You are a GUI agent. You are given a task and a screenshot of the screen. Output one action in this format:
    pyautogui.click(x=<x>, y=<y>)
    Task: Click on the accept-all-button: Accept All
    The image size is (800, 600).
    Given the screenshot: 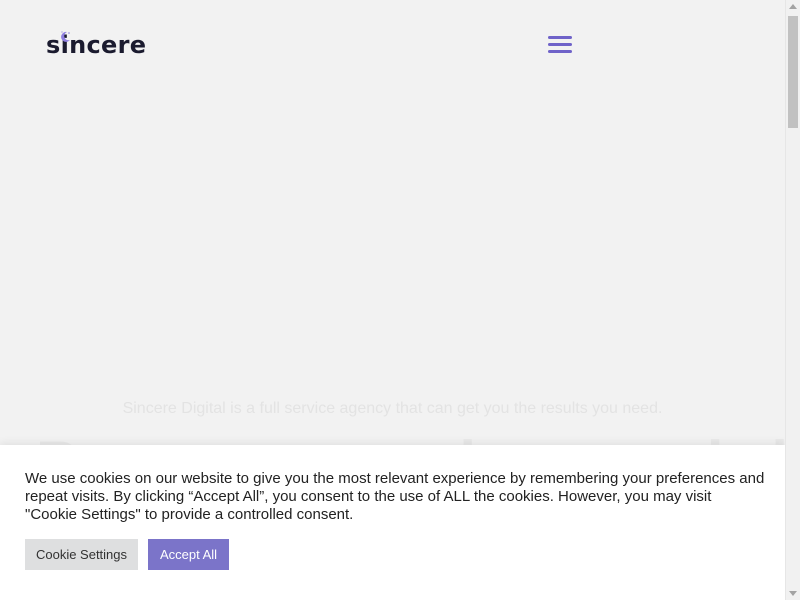 What is the action you would take?
    pyautogui.click(x=188, y=554)
    